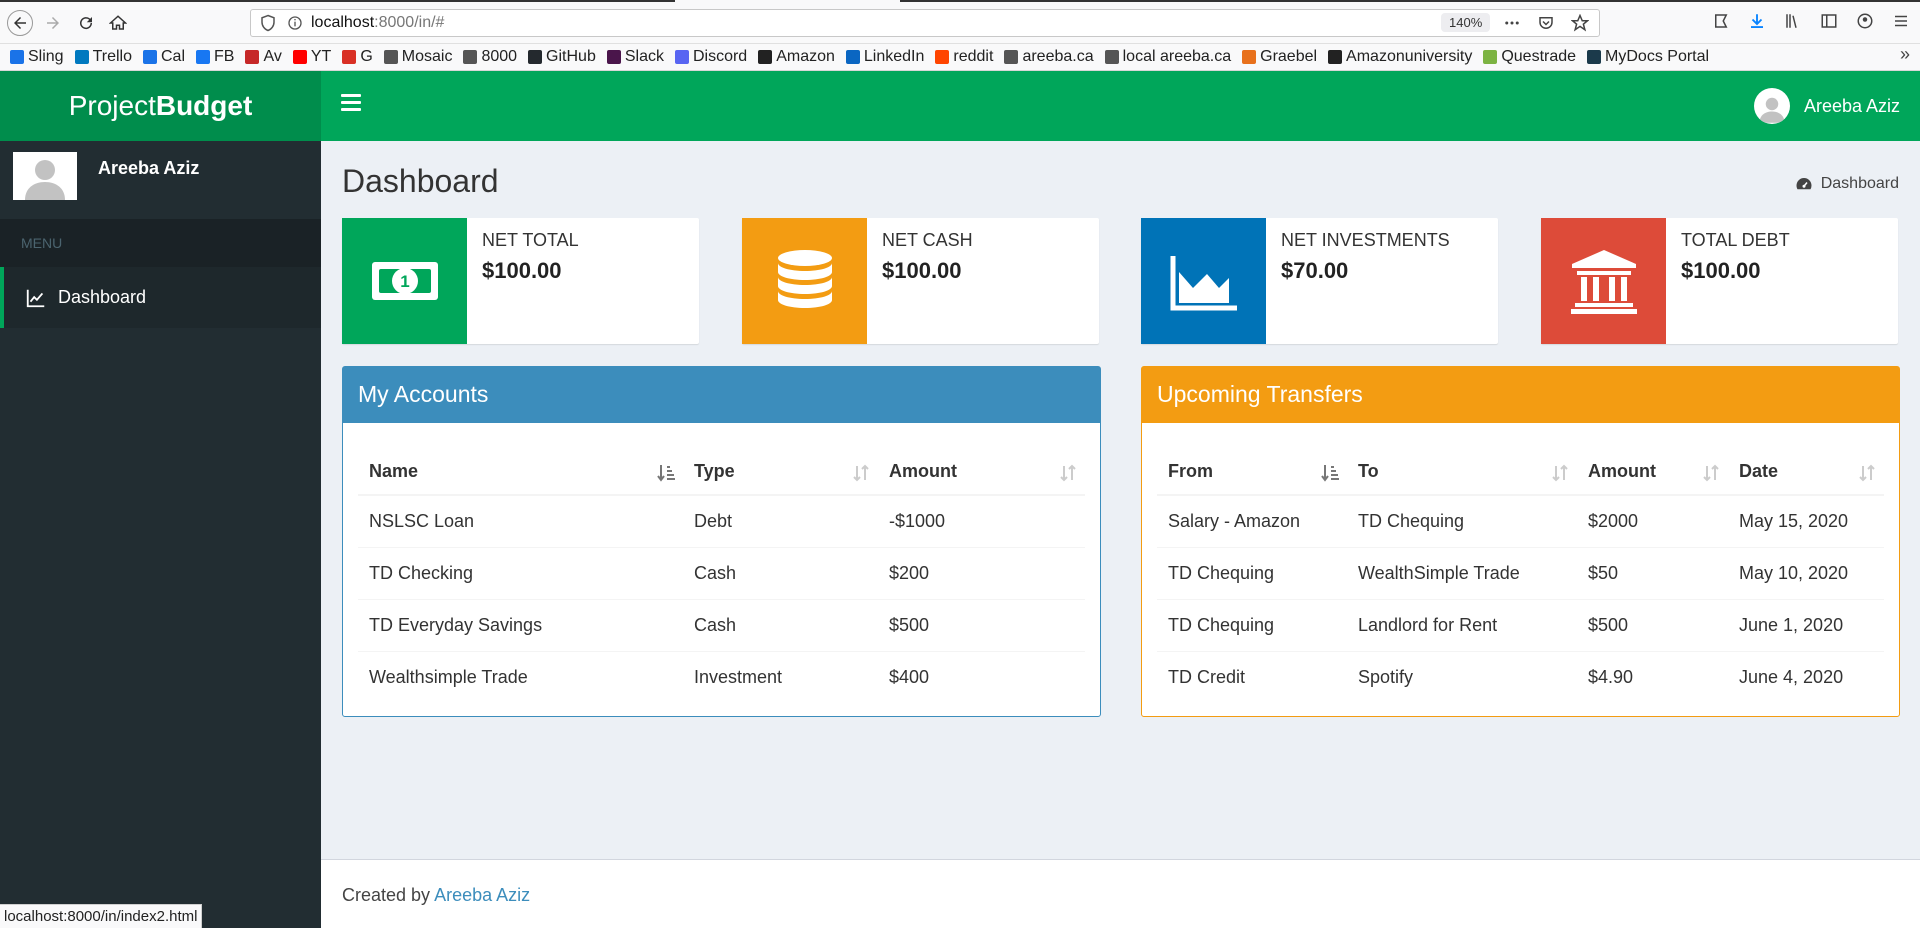 This screenshot has height=928, width=1920. Describe the element at coordinates (160, 106) in the screenshot. I see `logo: Project Budget` at that location.